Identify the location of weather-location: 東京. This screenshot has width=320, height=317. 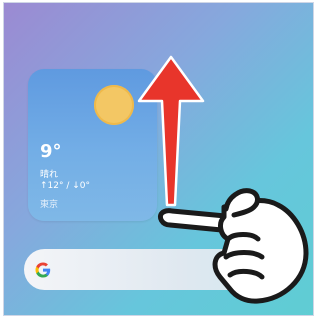
(49, 205).